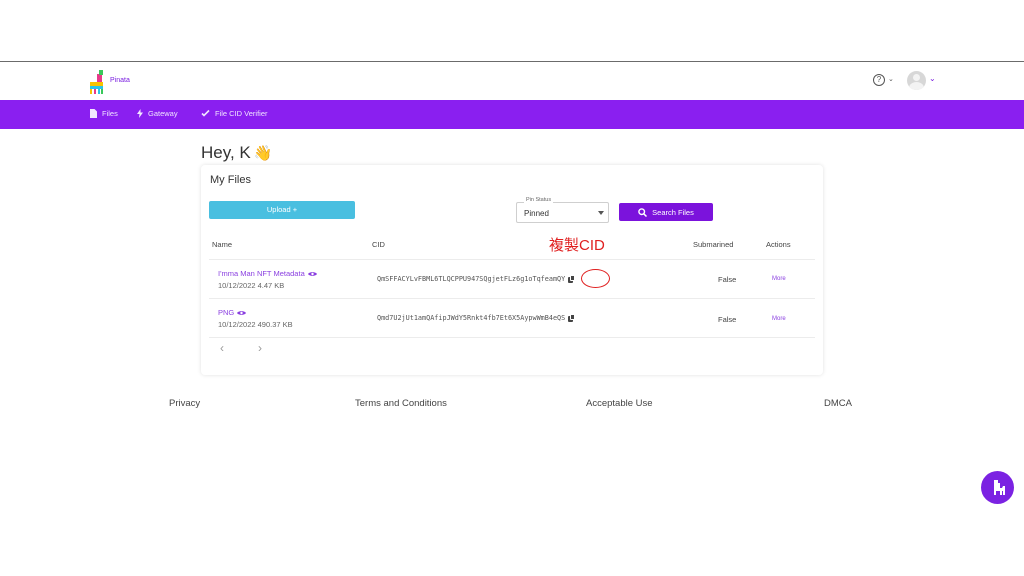 The image size is (1024, 576). I want to click on next-page-button: ›, so click(260, 348).